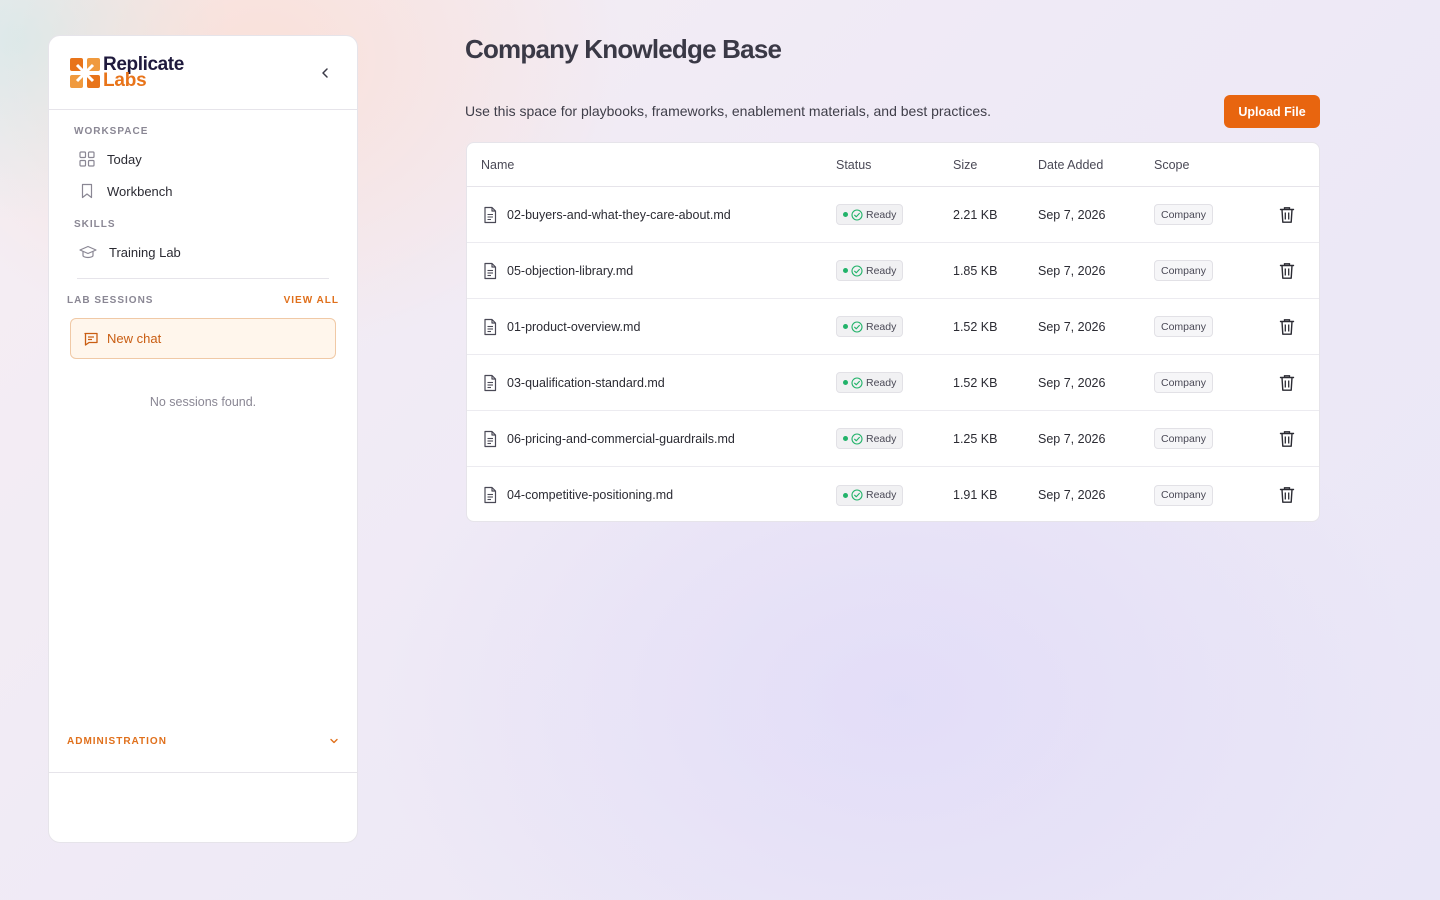 Image resolution: width=1440 pixels, height=900 pixels. Describe the element at coordinates (87, 191) in the screenshot. I see `bookmark-icon` at that location.